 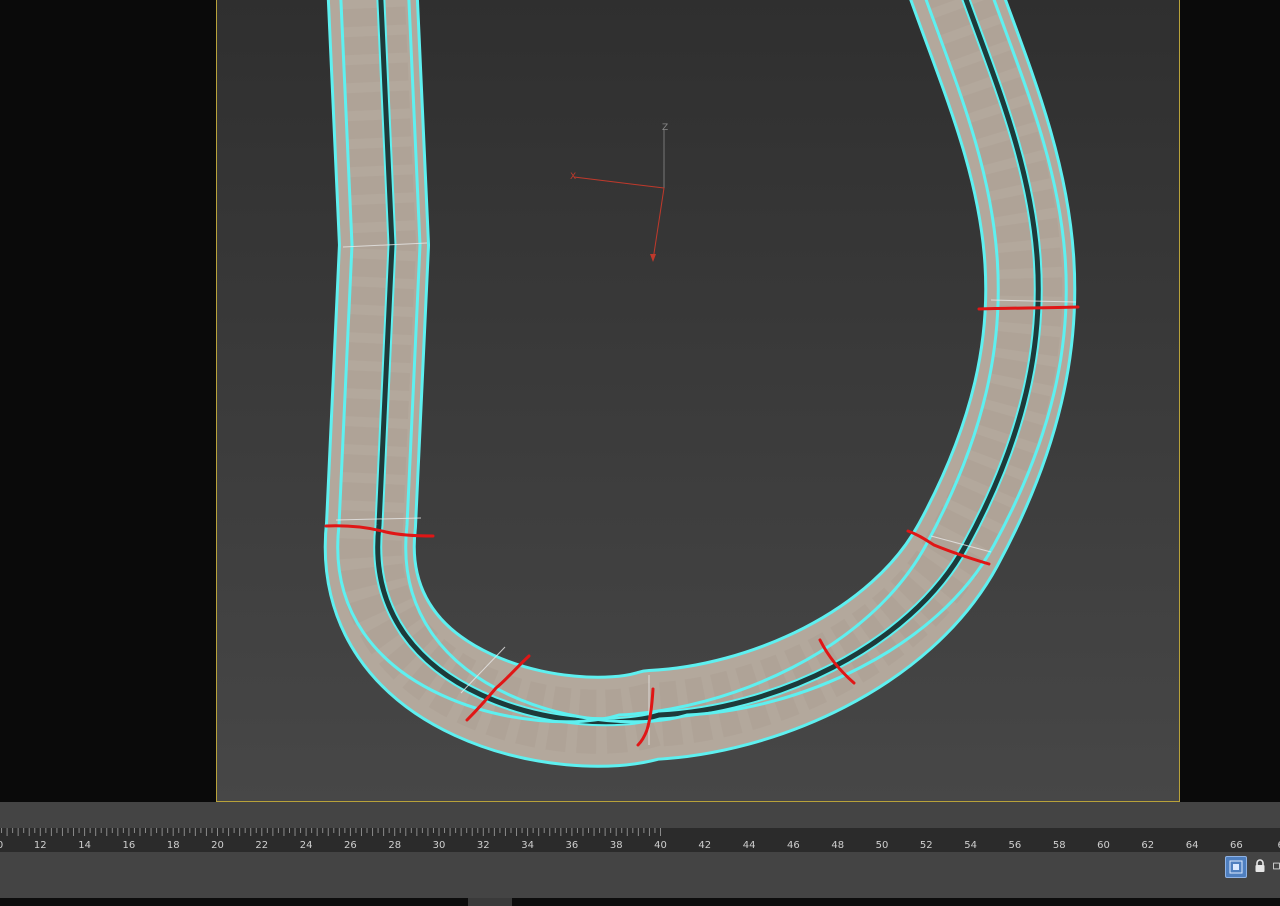 I want to click on toolbar-glyph, so click(x=1276, y=866).